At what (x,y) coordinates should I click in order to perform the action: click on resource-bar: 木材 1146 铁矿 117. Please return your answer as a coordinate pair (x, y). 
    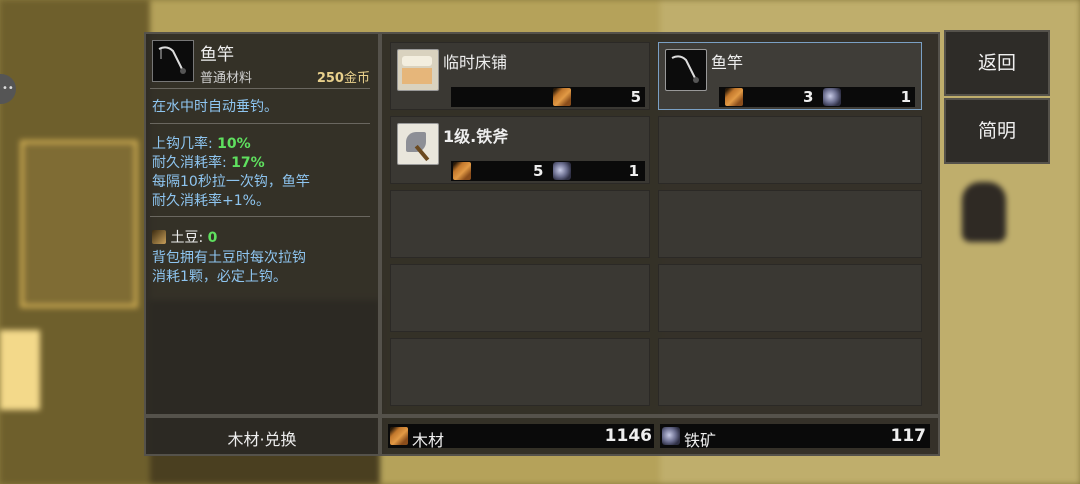
    Looking at the image, I should click on (660, 436).